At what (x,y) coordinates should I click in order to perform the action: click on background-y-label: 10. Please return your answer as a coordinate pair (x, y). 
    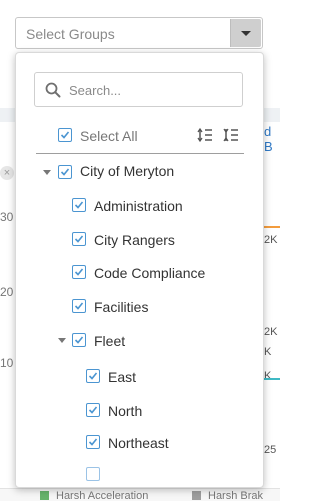
    Looking at the image, I should click on (7, 363).